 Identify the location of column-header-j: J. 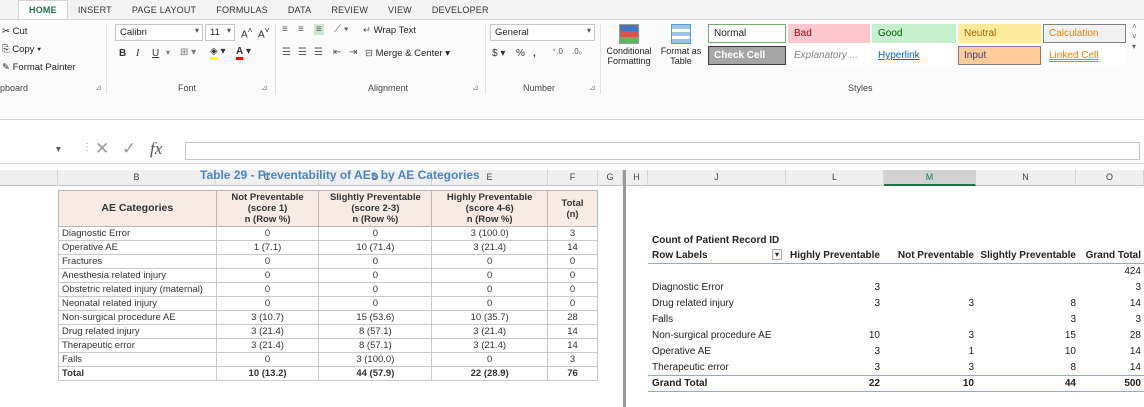
(717, 178).